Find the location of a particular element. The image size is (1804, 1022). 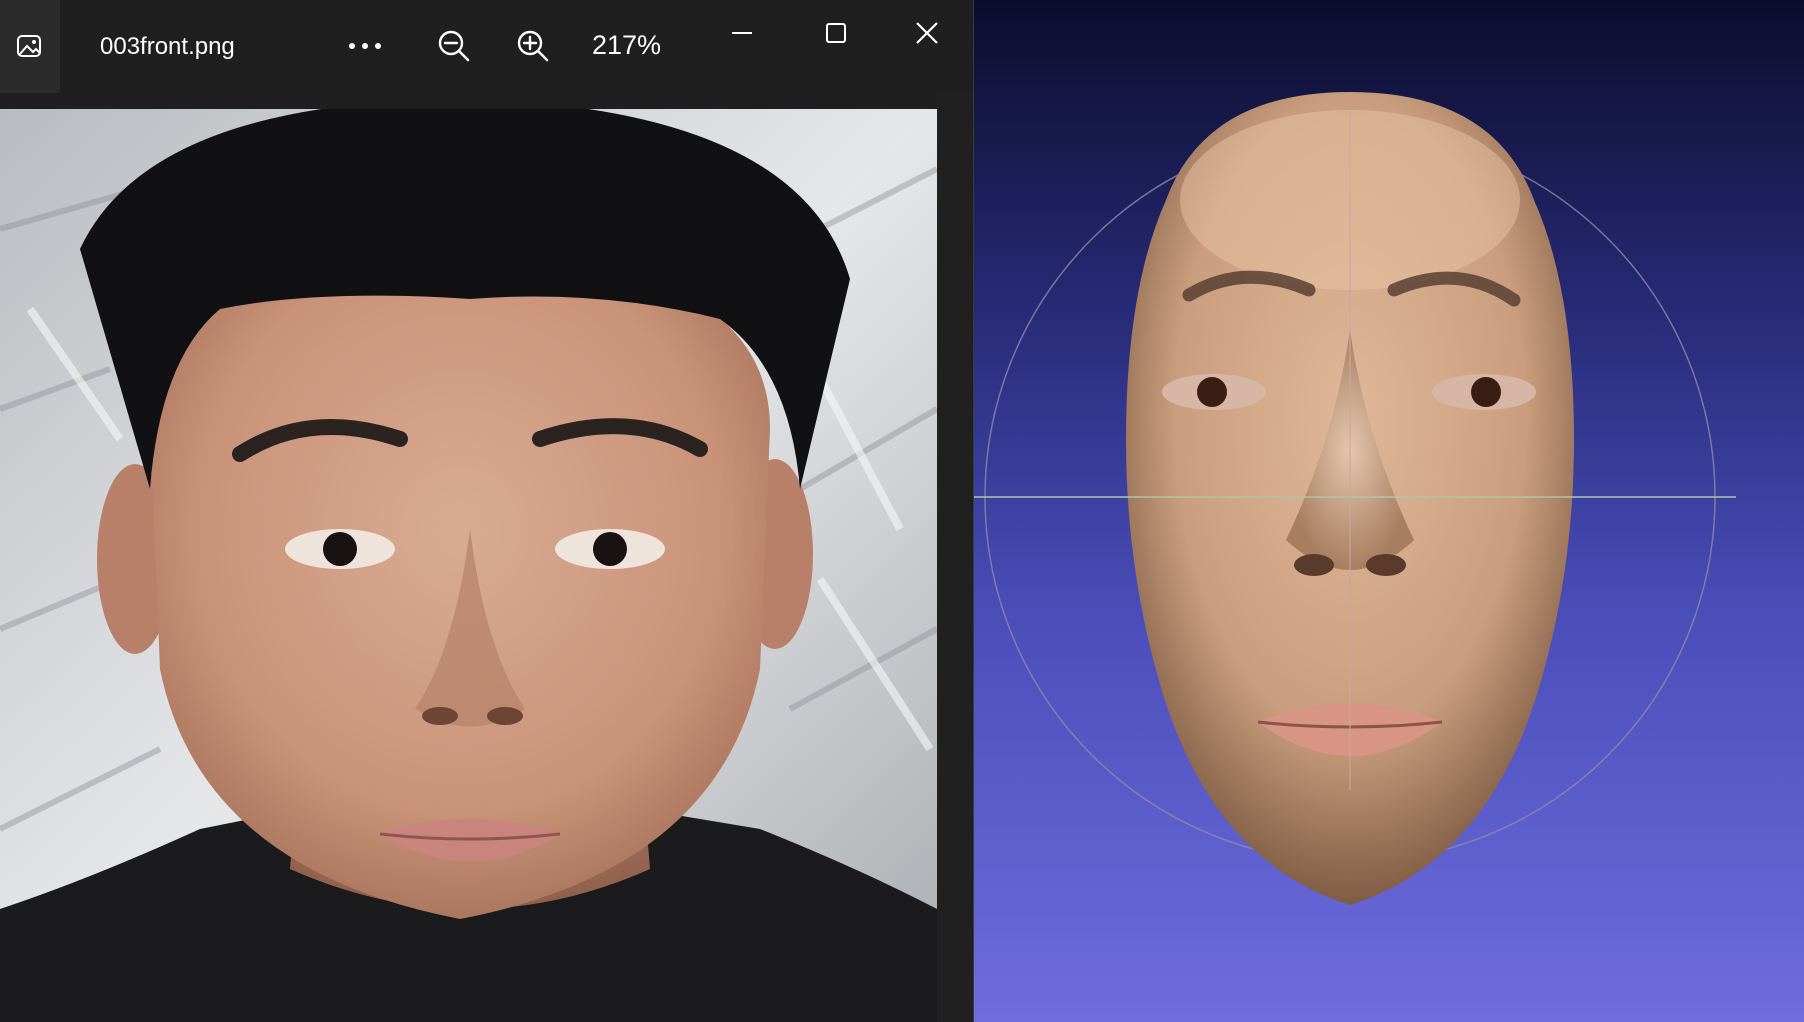

more-options-icon is located at coordinates (365, 46).